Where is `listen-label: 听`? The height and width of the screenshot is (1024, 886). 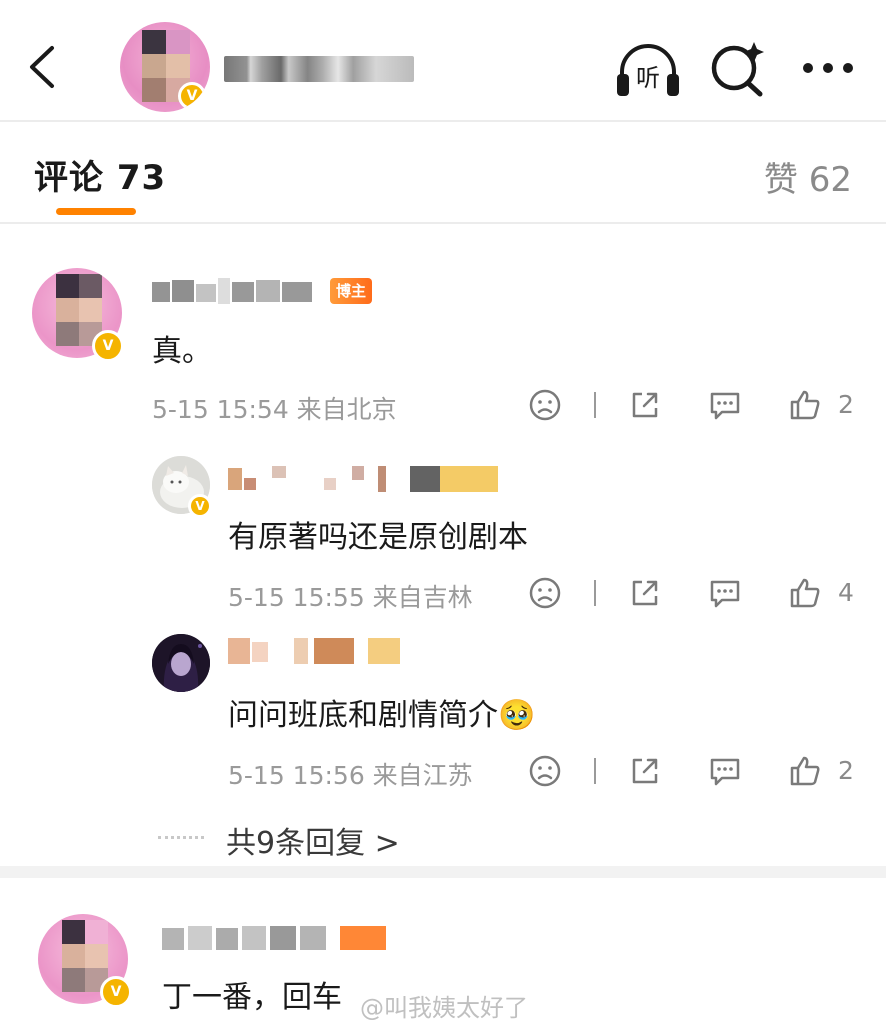 listen-label: 听 is located at coordinates (648, 78).